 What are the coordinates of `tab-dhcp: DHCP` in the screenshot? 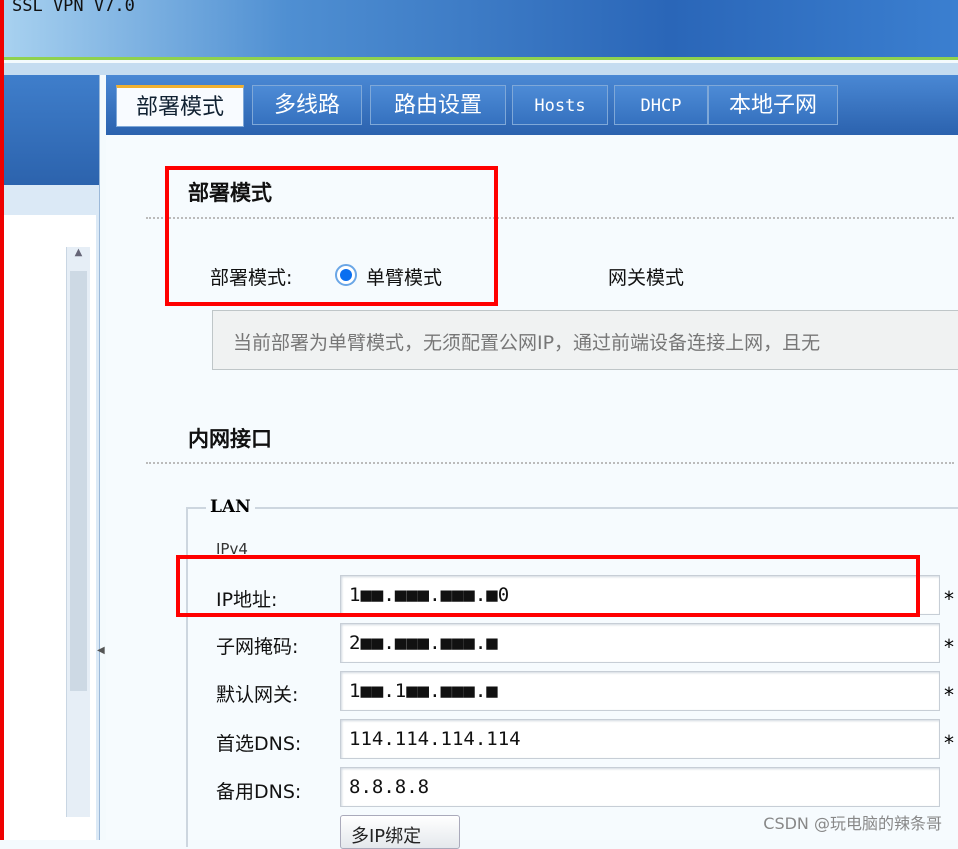 It's located at (661, 105).